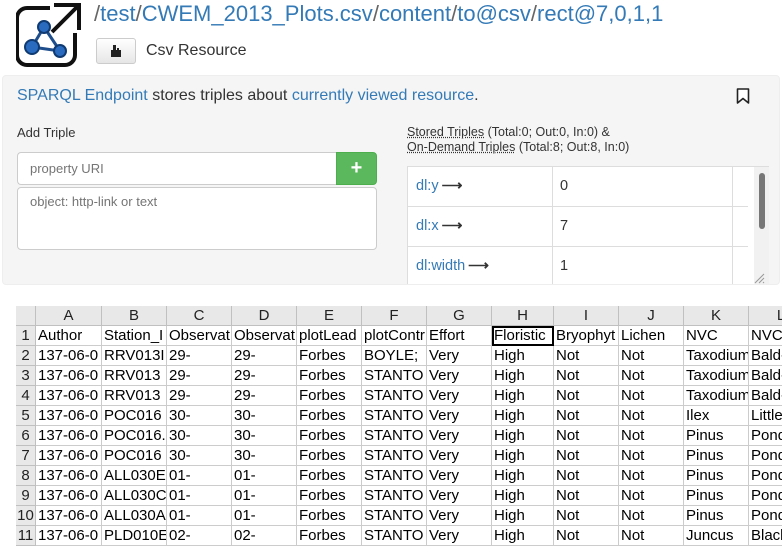 The width and height of the screenshot is (782, 550). Describe the element at coordinates (427, 226) in the screenshot. I see `predicate-label: dl:x` at that location.